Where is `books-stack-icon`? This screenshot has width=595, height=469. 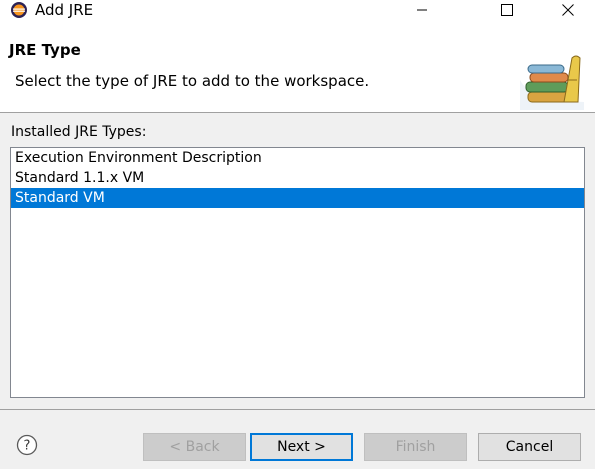
books-stack-icon is located at coordinates (552, 82).